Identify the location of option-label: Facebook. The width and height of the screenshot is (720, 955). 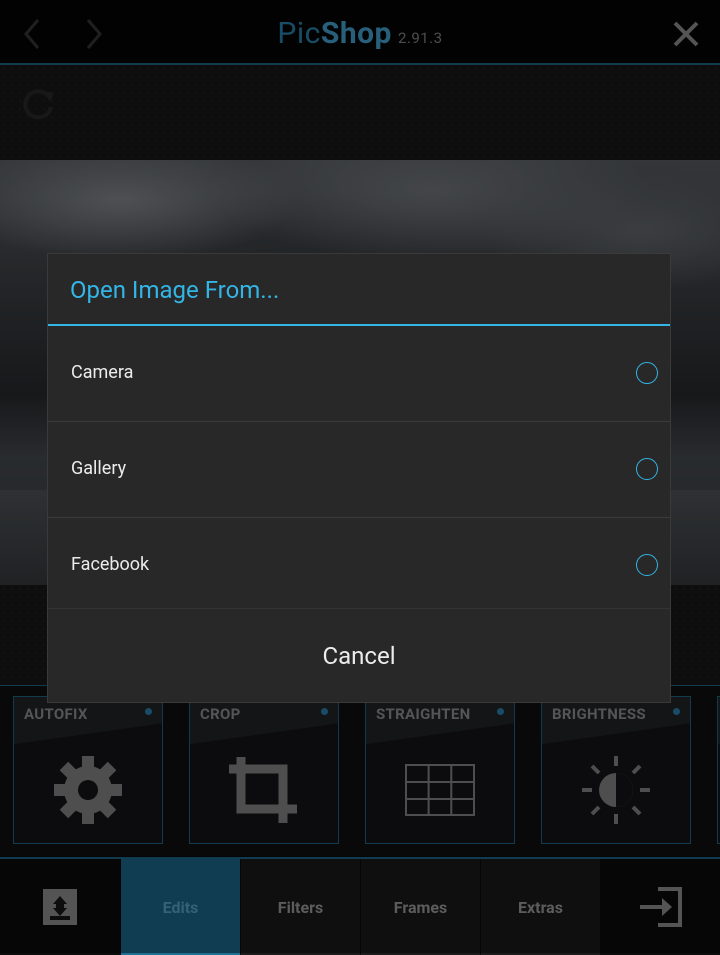
(110, 564).